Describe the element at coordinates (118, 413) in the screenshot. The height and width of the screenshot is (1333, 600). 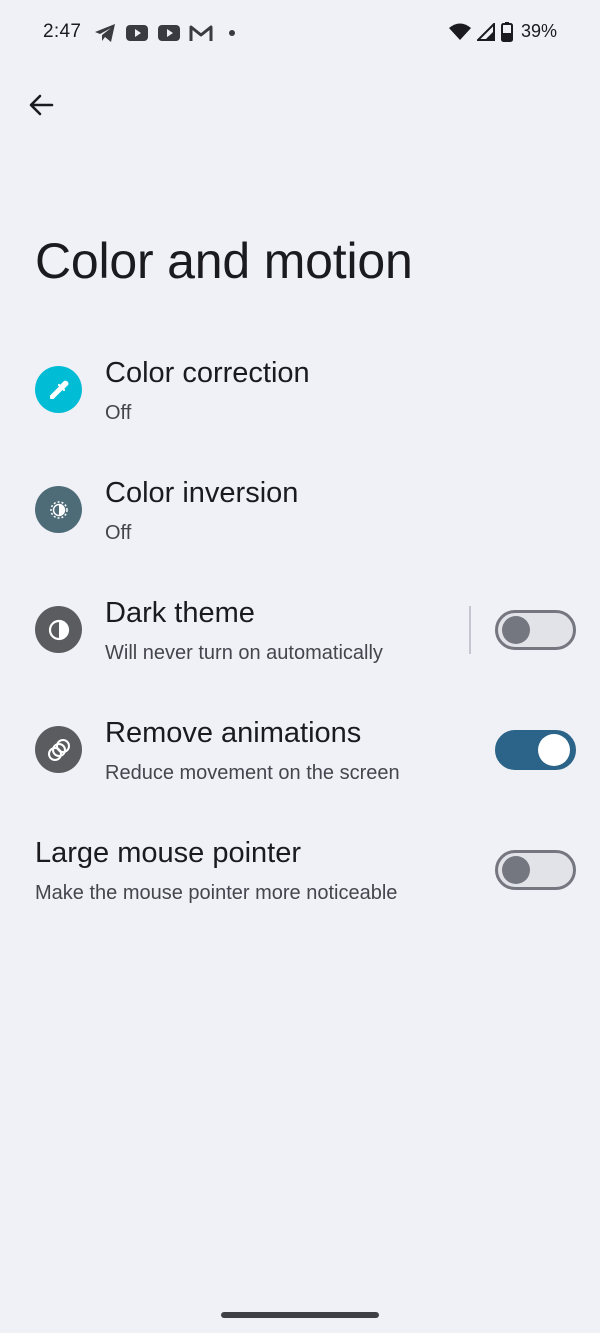
I see `color-correction-summary: Off` at that location.